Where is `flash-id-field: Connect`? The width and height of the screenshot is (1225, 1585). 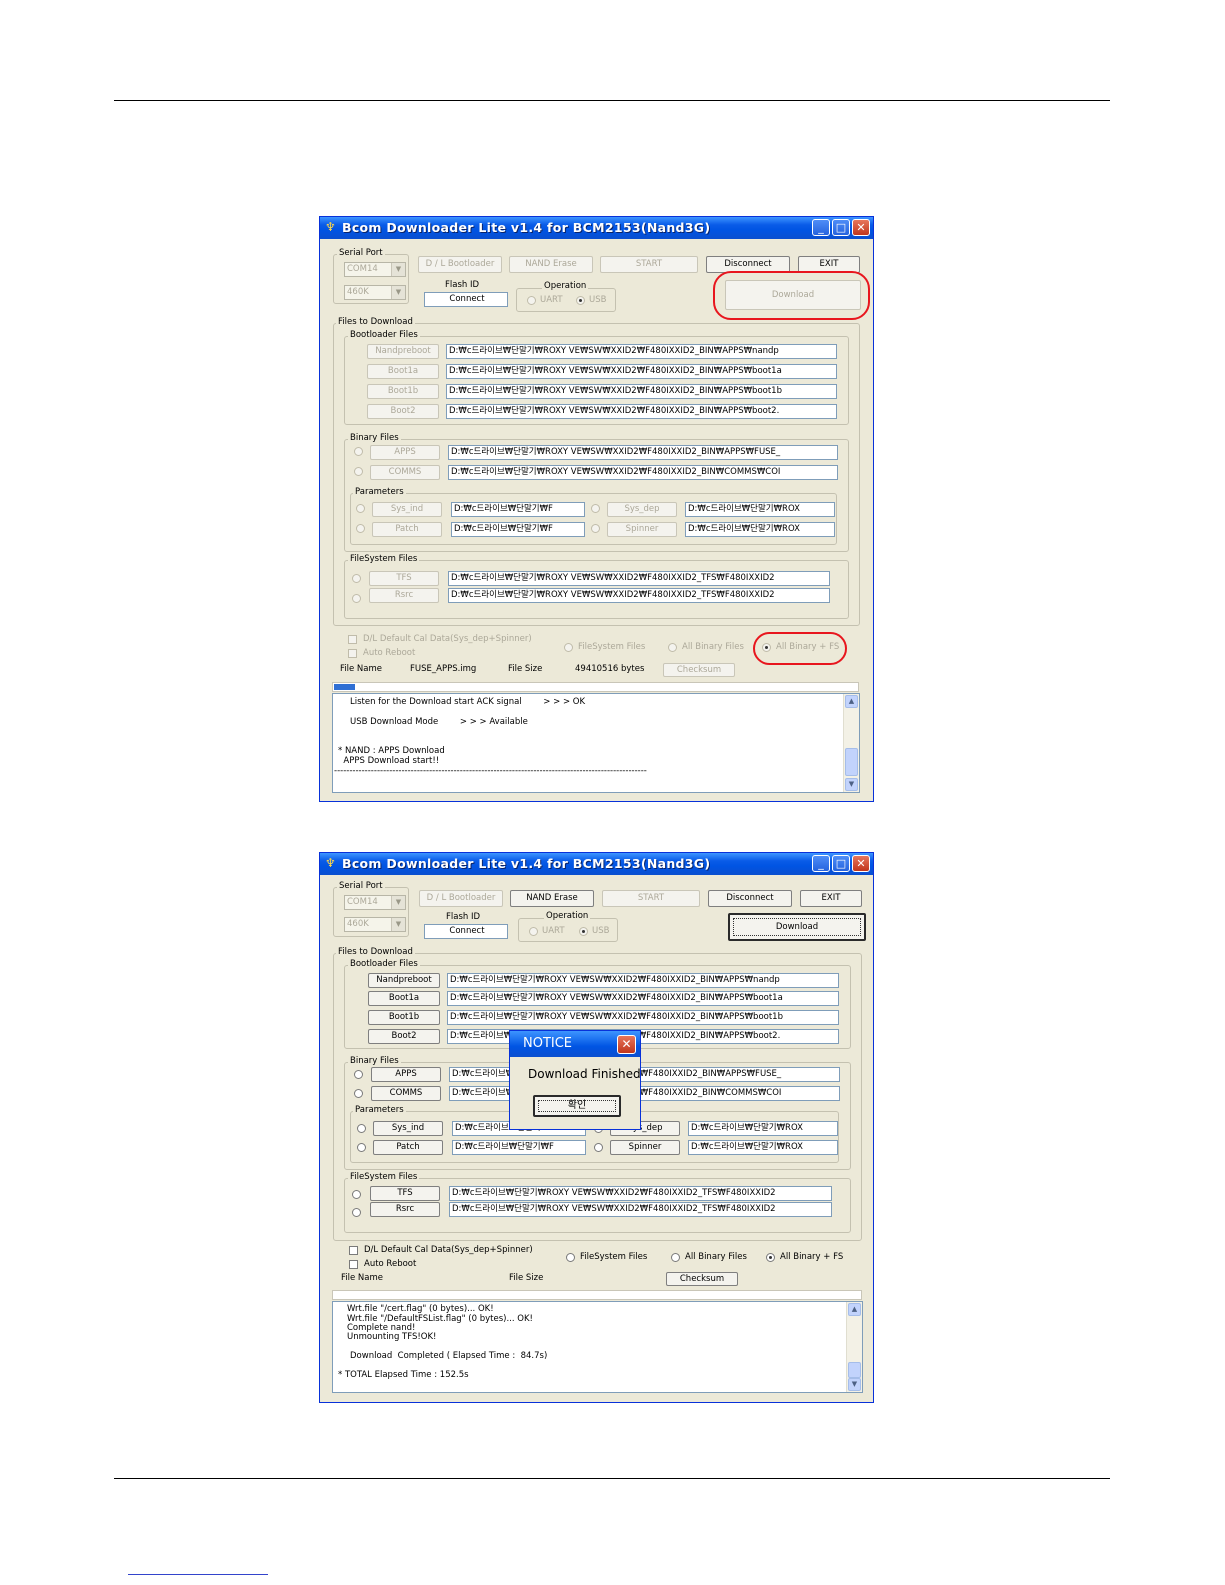 flash-id-field: Connect is located at coordinates (466, 931).